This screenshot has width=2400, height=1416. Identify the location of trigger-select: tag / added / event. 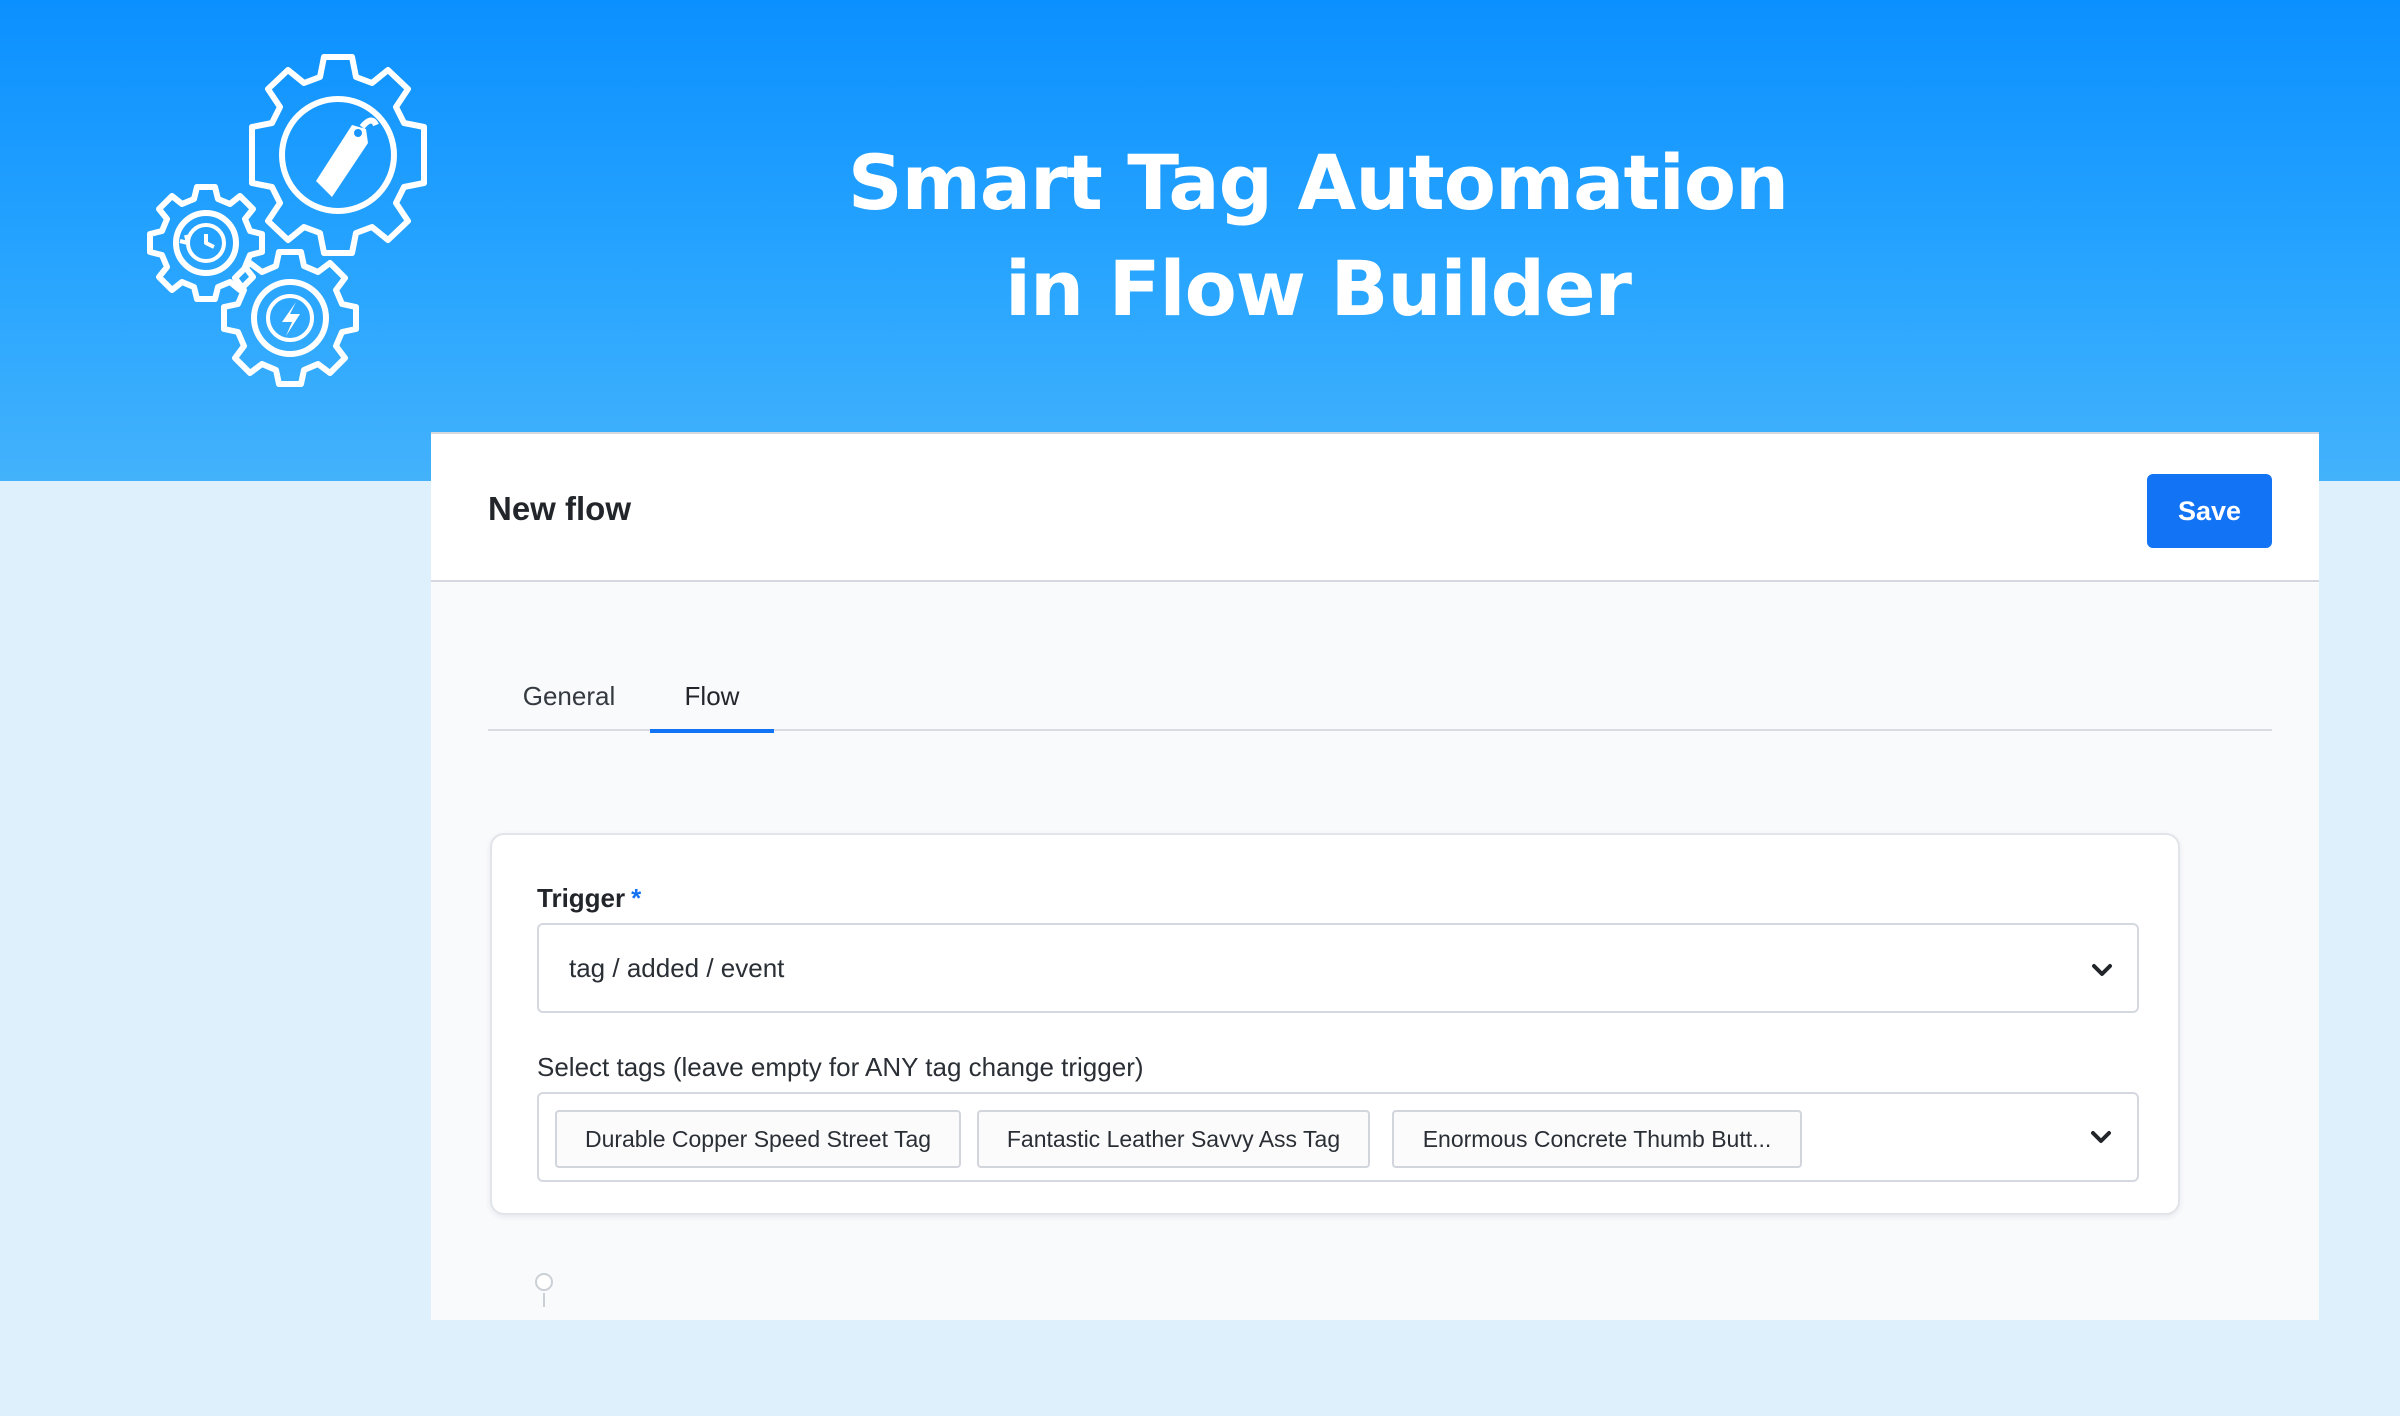
(1338, 968).